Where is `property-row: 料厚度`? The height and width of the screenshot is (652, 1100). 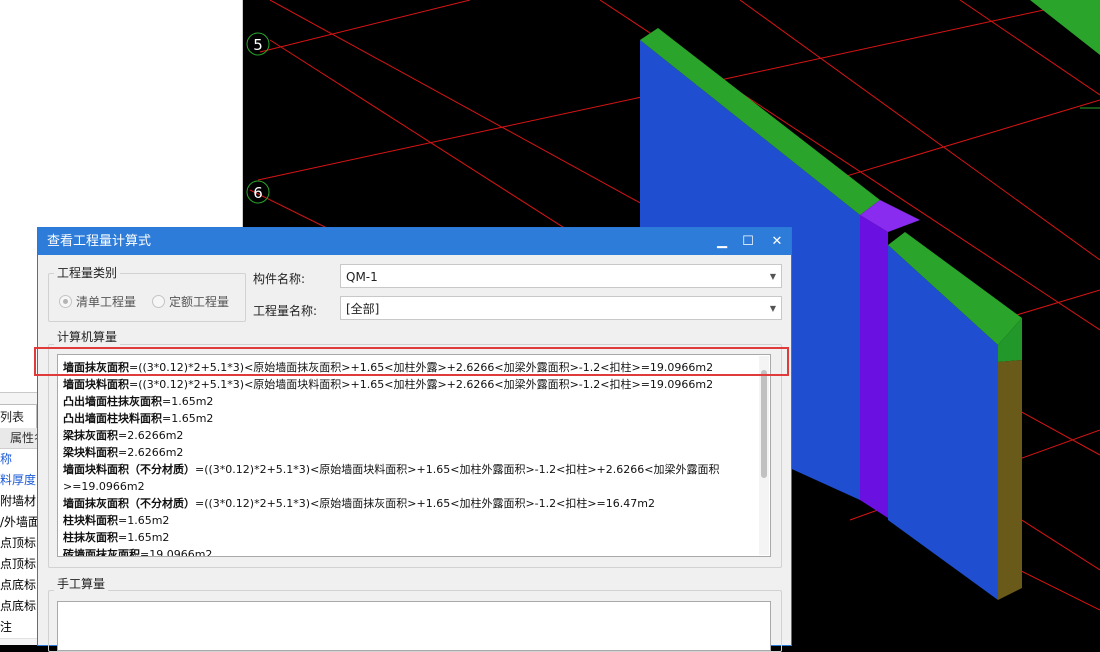 property-row: 料厚度 is located at coordinates (20, 481).